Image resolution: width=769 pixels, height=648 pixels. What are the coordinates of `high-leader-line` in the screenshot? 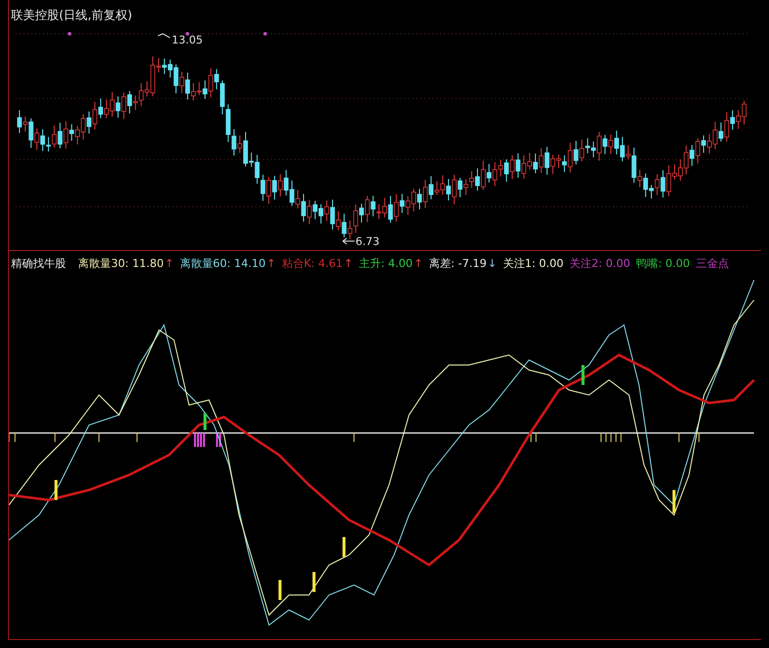 It's located at (164, 35).